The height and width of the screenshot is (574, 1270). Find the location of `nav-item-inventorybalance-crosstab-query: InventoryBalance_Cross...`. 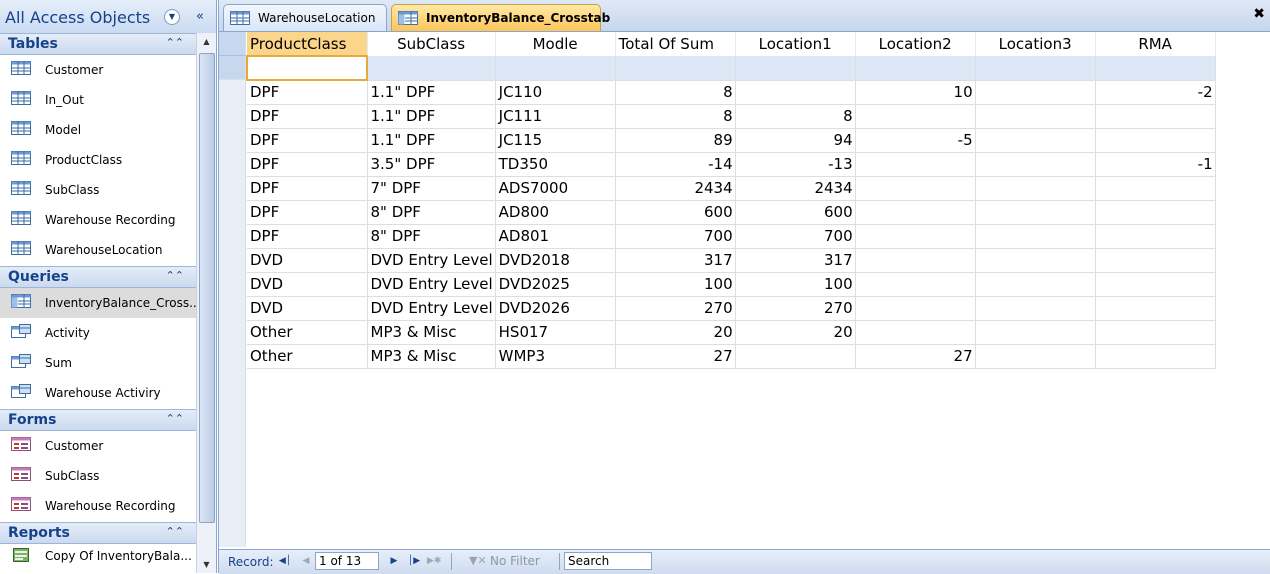

nav-item-inventorybalance-crosstab-query: InventoryBalance_Cross... is located at coordinates (98, 303).